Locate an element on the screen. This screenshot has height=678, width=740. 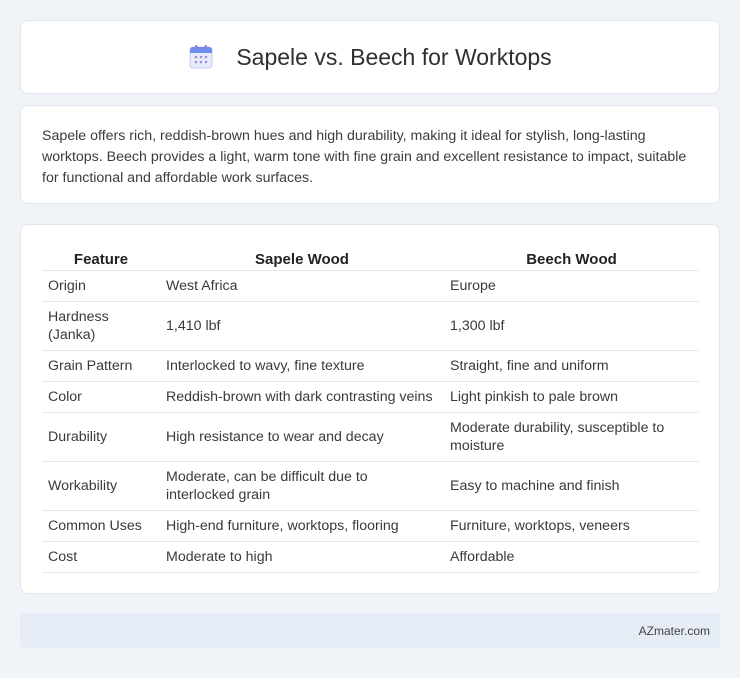
header-beech: Beech Wood is located at coordinates (571, 258).